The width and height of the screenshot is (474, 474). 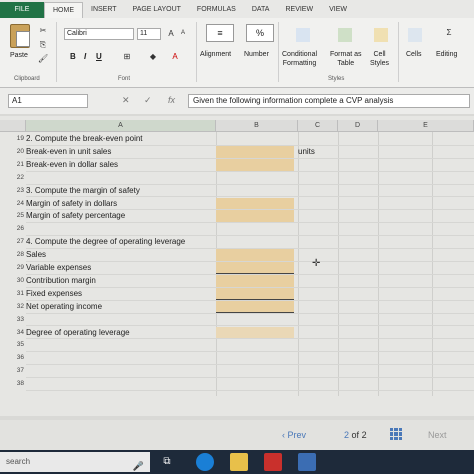 I want to click on paste-icon, so click(x=20, y=36).